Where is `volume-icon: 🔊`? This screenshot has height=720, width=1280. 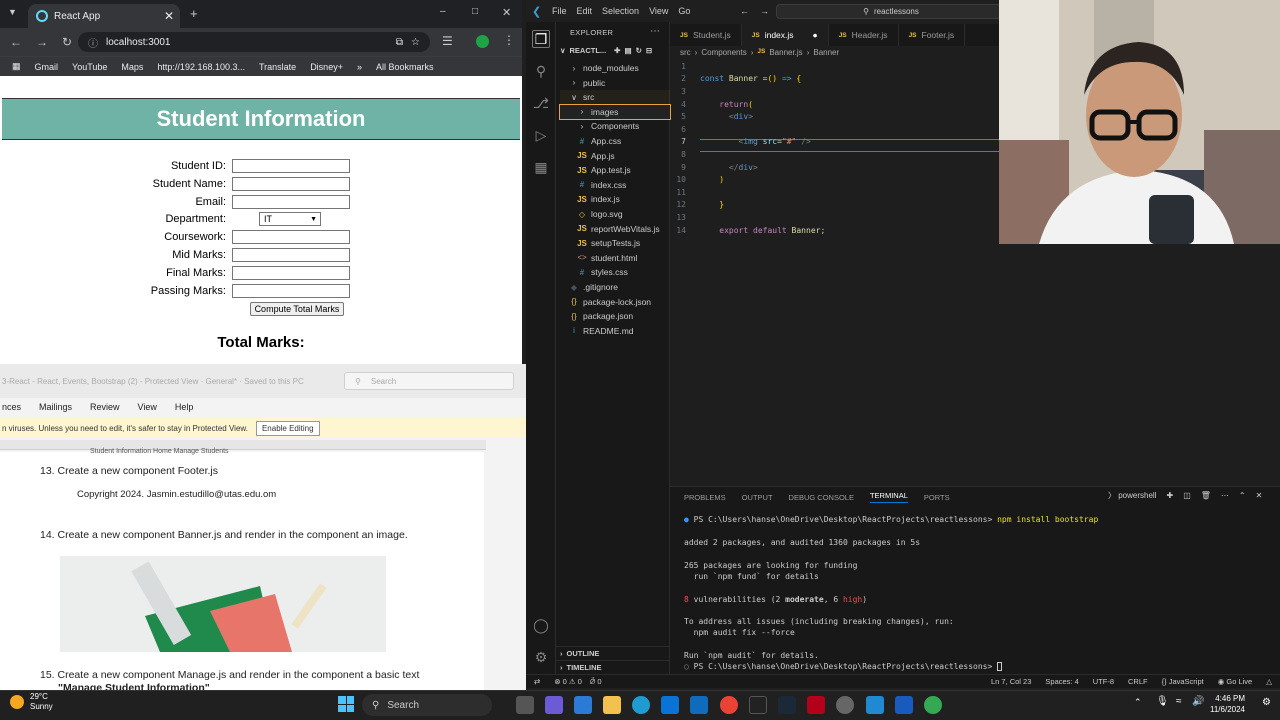
volume-icon: 🔊 is located at coordinates (1198, 701).